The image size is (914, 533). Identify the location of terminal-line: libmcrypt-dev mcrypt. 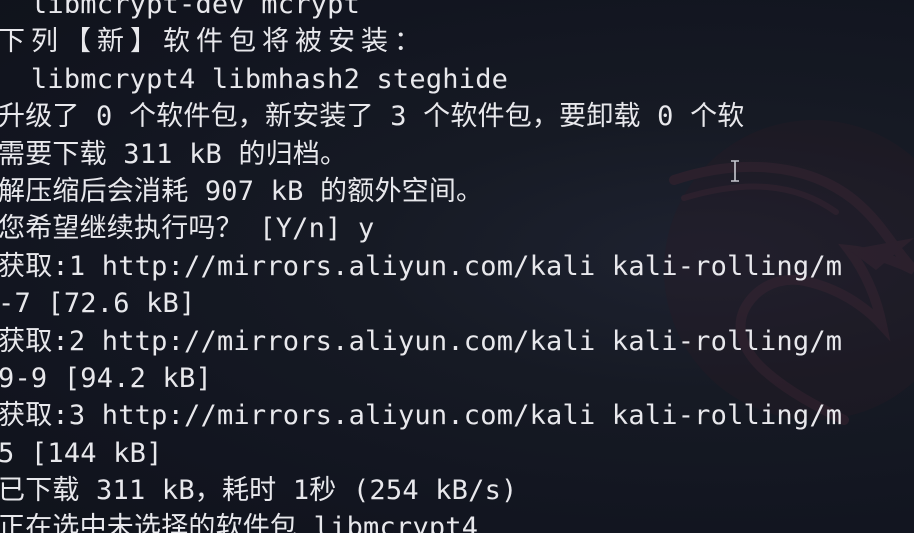
(180, 10).